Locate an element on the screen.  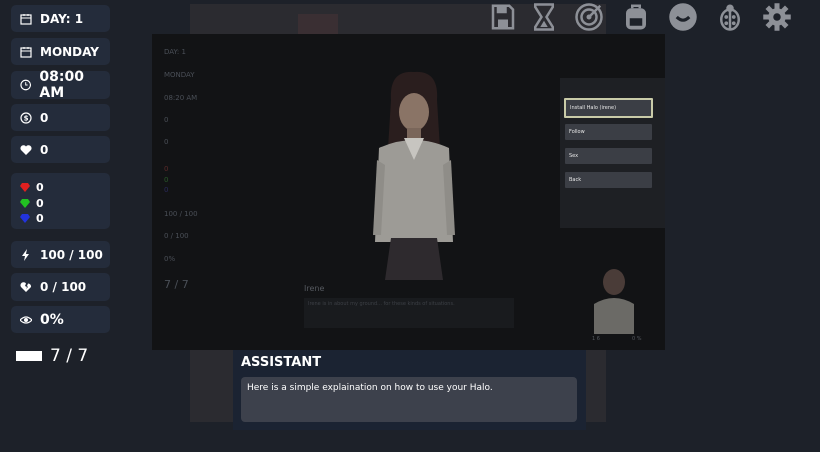
clock-icon is located at coordinates (26, 85).